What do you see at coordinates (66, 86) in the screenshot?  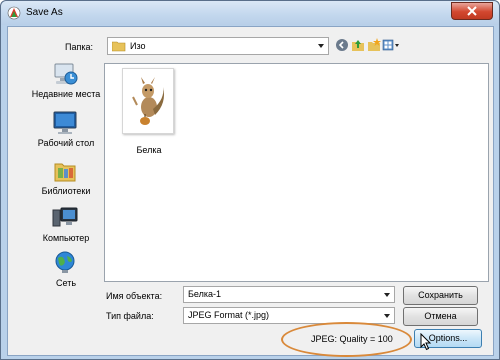 I see `place-recent: Недавние места` at bounding box center [66, 86].